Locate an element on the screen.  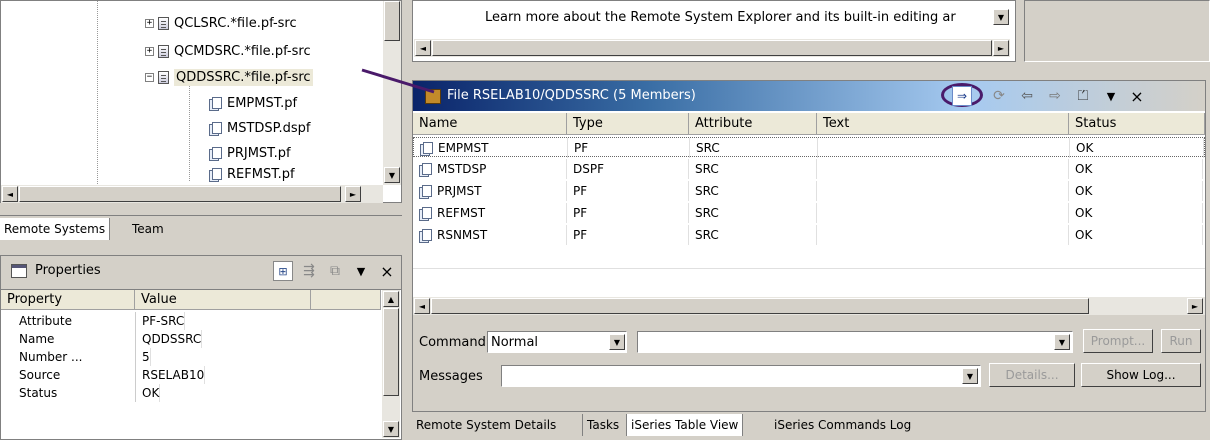
table-row: PRJMST PF SRC OK is located at coordinates (809, 191).